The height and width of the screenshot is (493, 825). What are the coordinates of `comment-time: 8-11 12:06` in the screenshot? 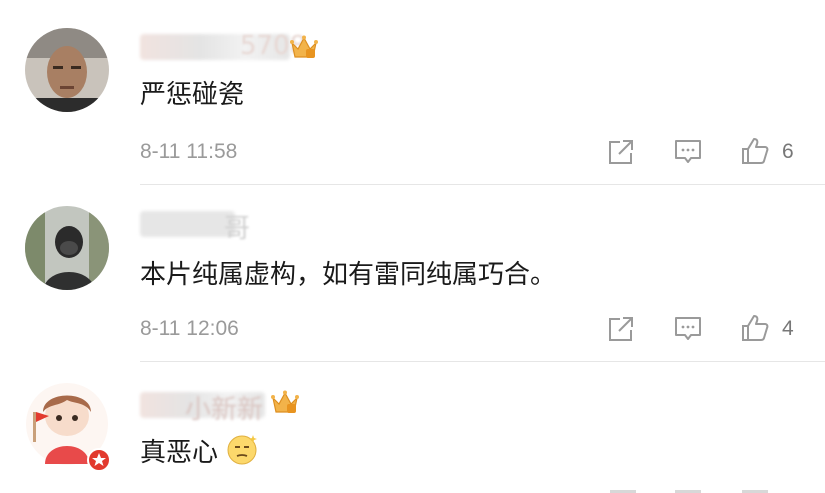 It's located at (189, 328).